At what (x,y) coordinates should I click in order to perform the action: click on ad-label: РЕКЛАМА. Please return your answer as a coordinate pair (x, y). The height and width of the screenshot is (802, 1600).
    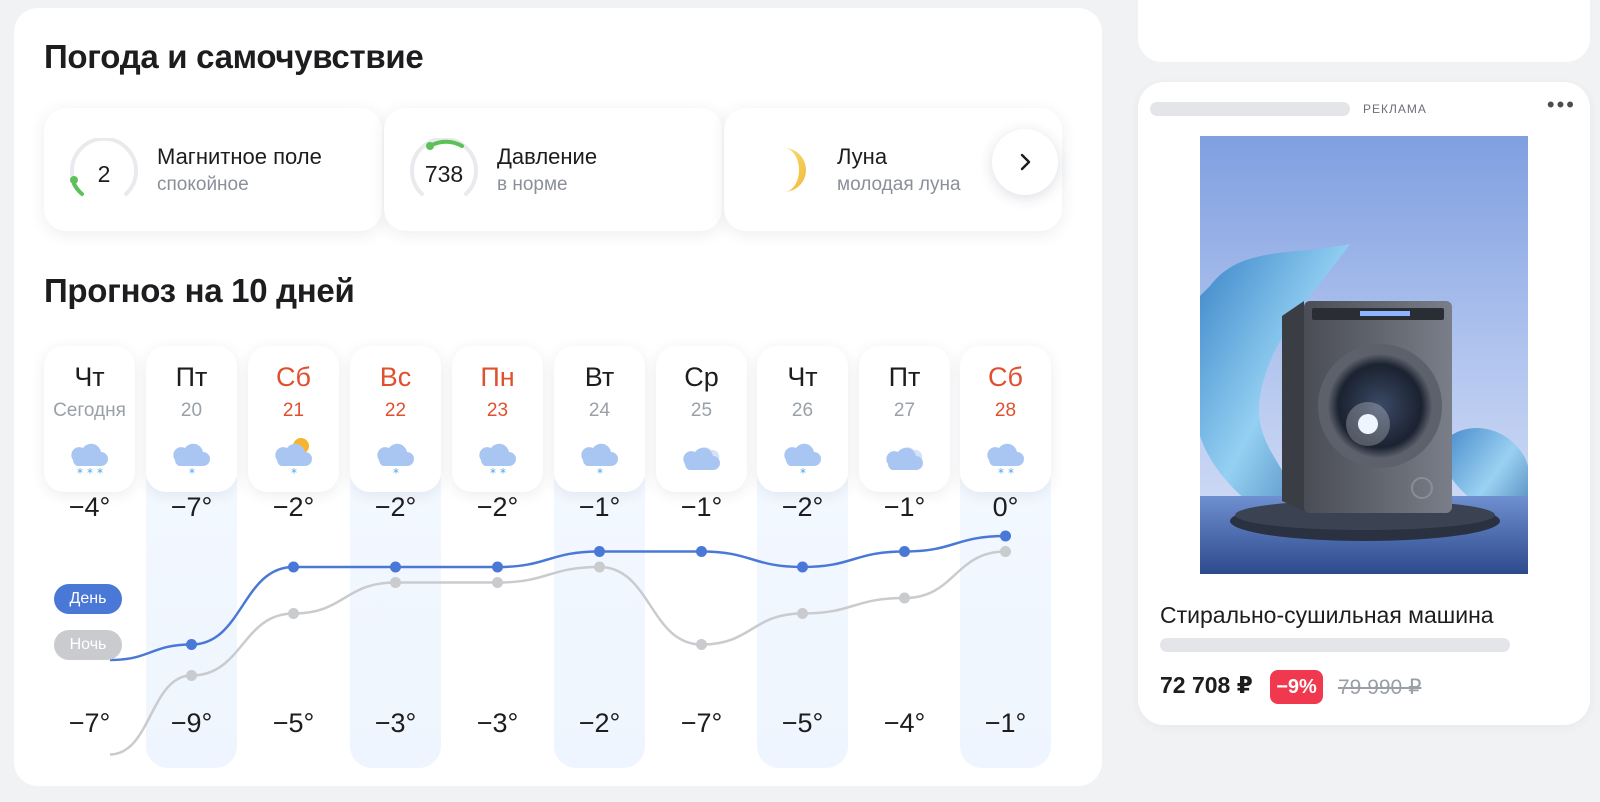
    Looking at the image, I should click on (1395, 109).